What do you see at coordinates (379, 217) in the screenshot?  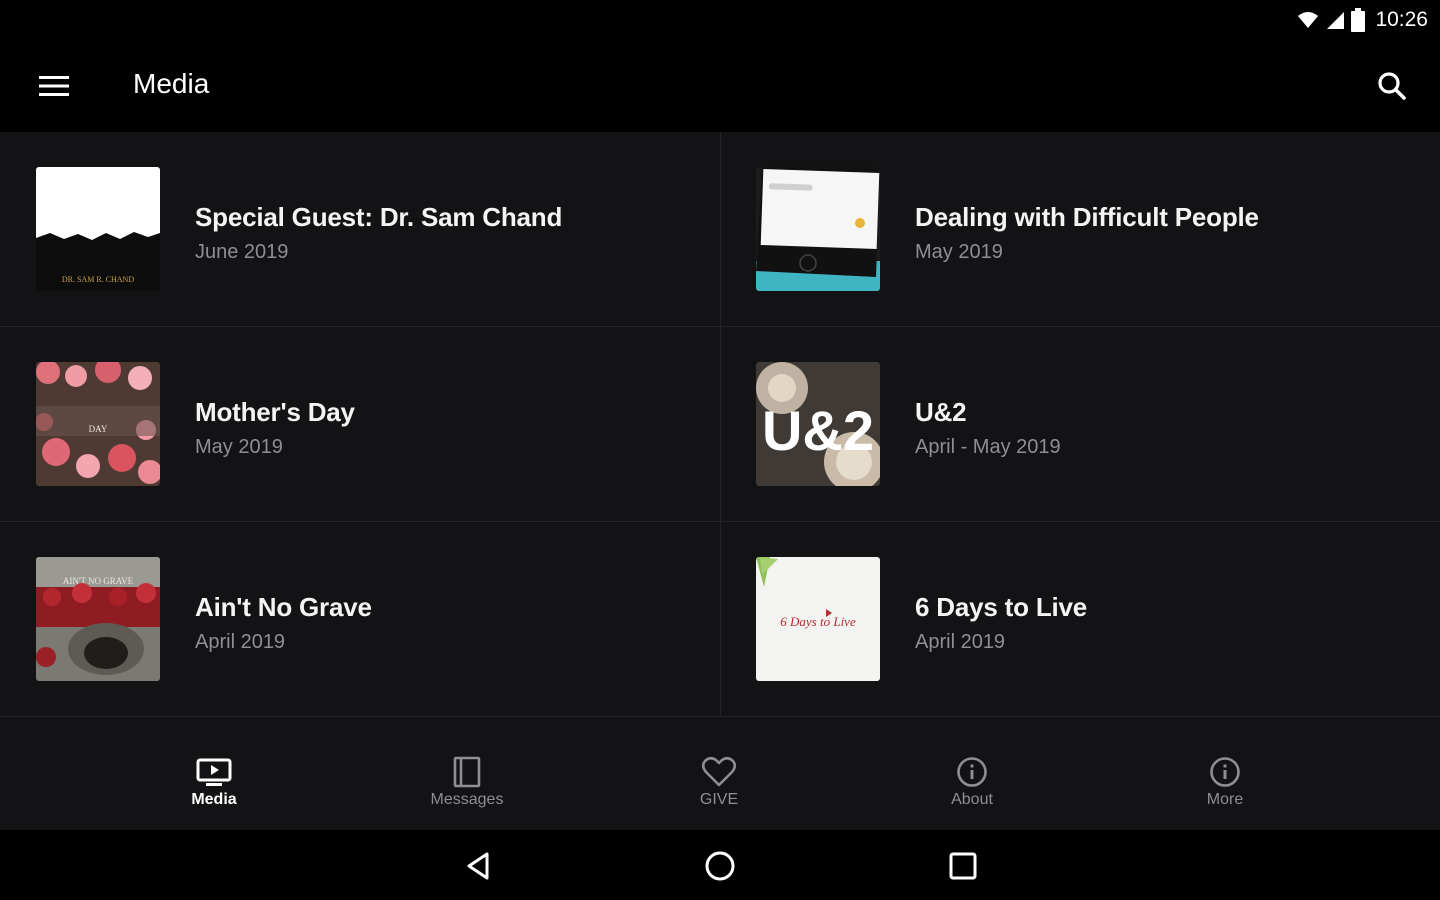 I see `media-title: Special Guest: Dr. Sam Chand` at bounding box center [379, 217].